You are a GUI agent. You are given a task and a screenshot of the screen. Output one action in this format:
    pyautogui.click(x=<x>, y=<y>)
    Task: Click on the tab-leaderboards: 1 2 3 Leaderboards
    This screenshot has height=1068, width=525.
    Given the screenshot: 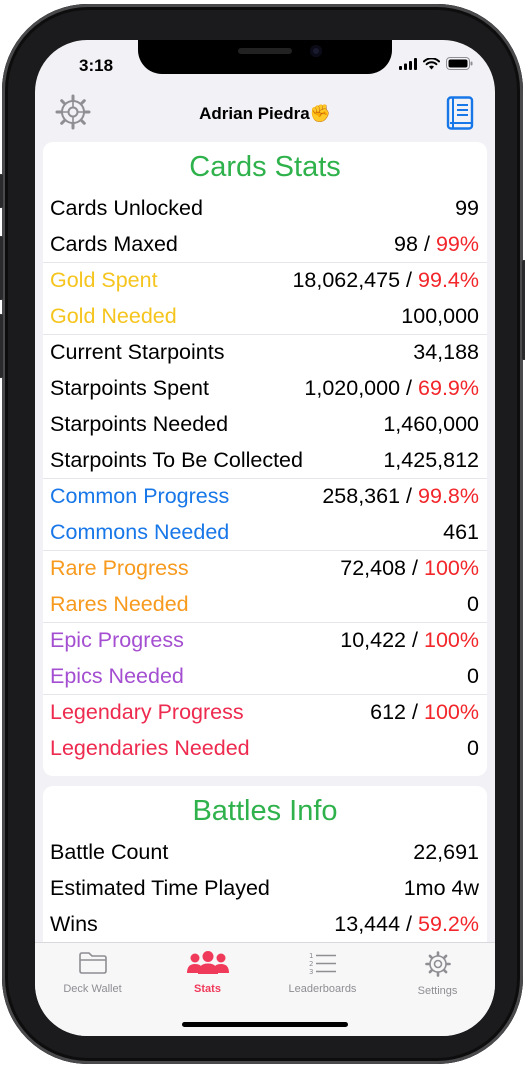 What is the action you would take?
    pyautogui.click(x=322, y=973)
    